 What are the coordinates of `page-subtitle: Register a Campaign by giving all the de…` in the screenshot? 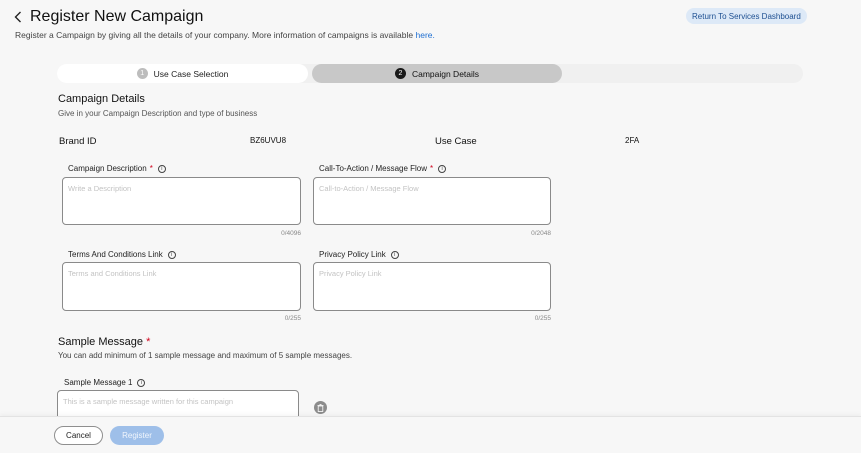 It's located at (225, 35).